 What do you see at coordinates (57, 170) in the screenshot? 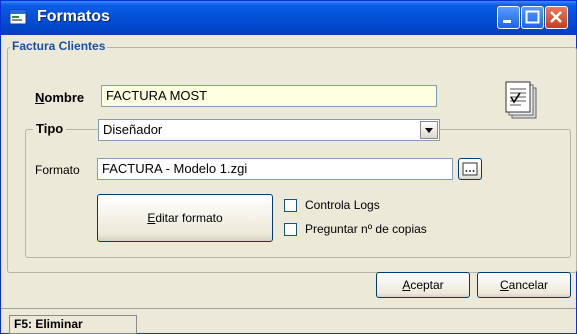
I see `formato-label: Formato` at bounding box center [57, 170].